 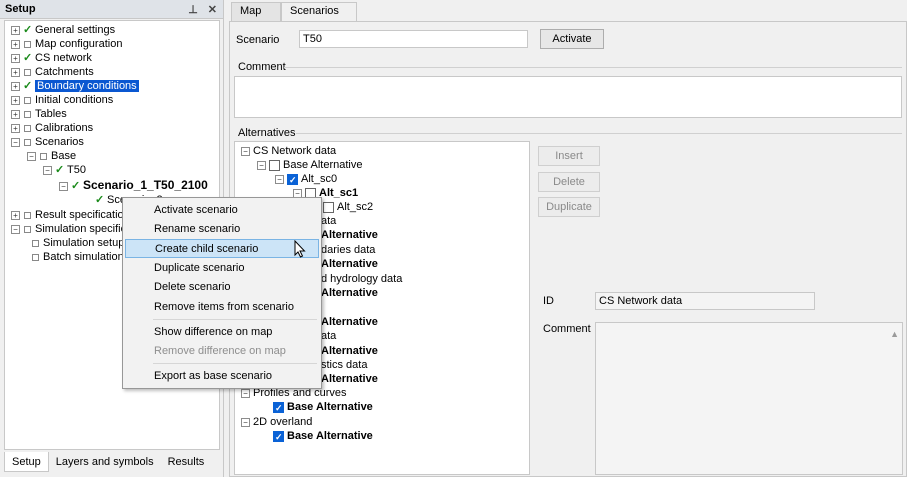 I want to click on alt-node-alt-sc0: −Alt_sc0, so click(x=306, y=179).